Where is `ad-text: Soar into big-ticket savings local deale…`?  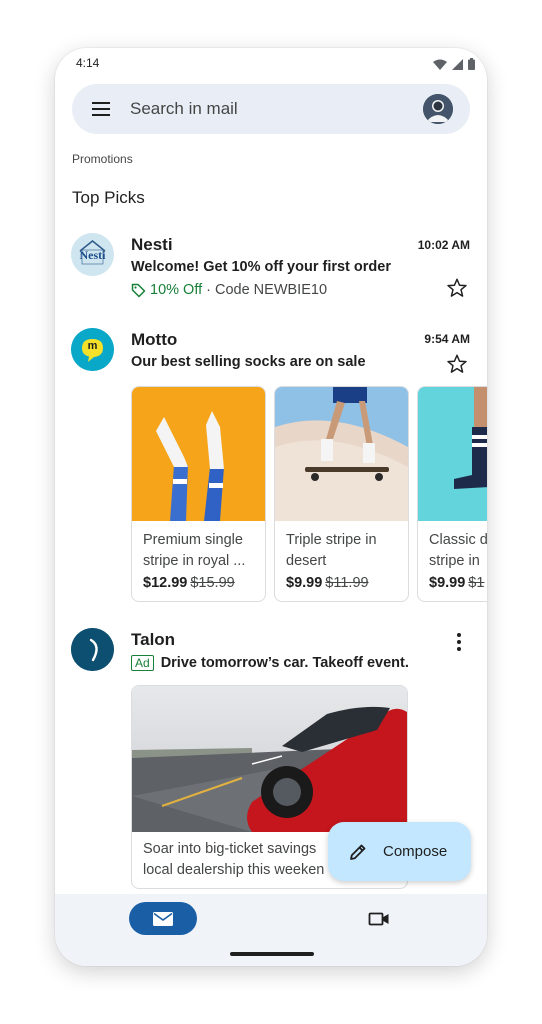
ad-text: Soar into big-ticket savings local deale… is located at coordinates (233, 860).